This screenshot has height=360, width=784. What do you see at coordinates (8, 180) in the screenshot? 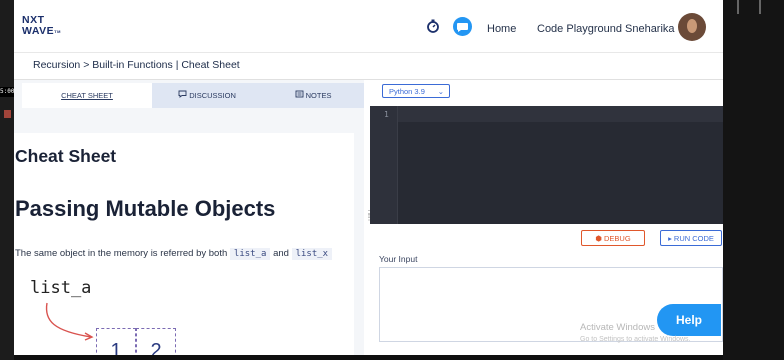
I see `left-dark-strip: 5:00` at bounding box center [8, 180].